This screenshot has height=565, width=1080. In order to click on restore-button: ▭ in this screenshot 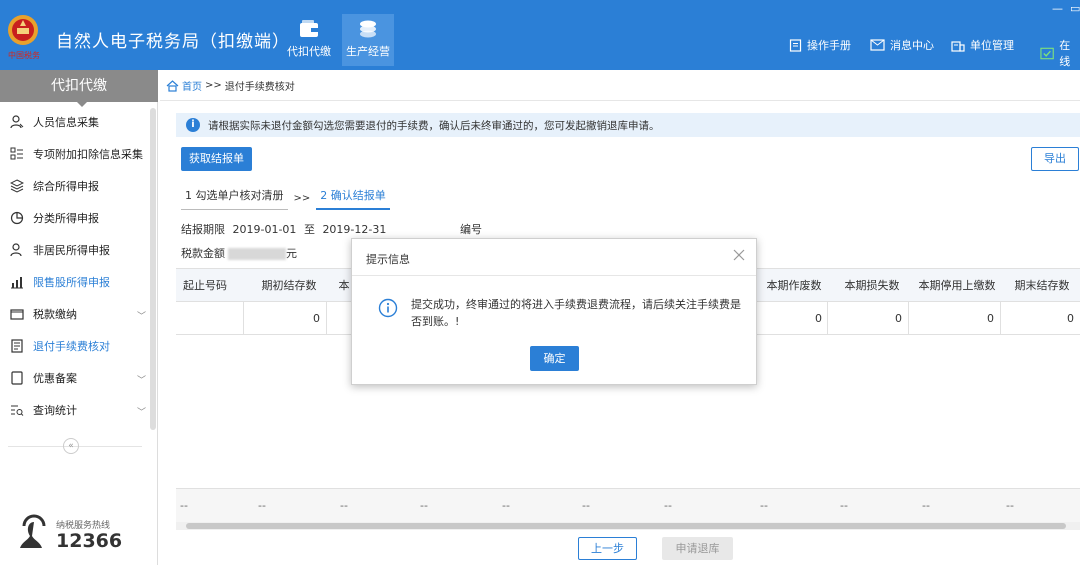, I will do `click(1075, 8)`.